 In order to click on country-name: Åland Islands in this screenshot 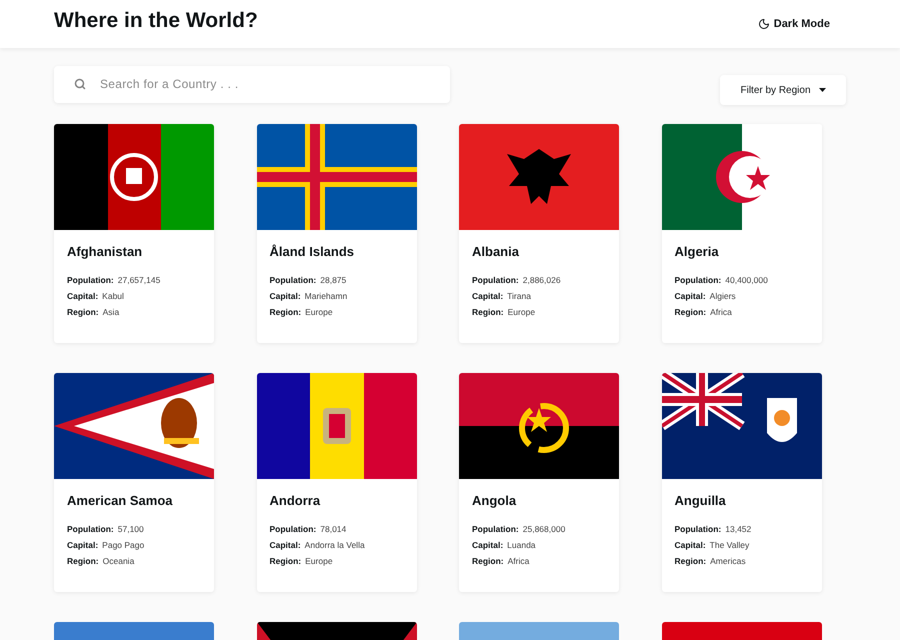, I will do `click(313, 252)`.